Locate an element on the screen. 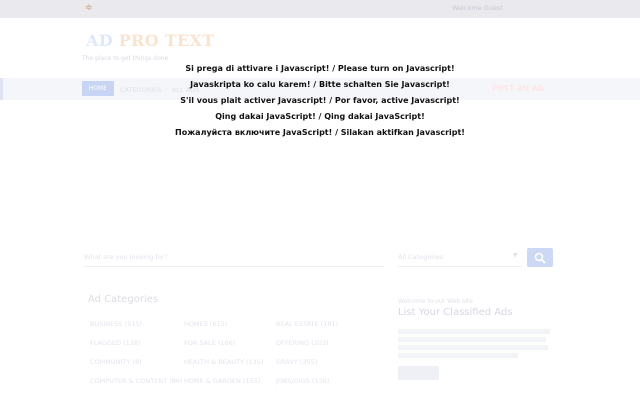  chevron-down-icon: ▼ is located at coordinates (515, 255).